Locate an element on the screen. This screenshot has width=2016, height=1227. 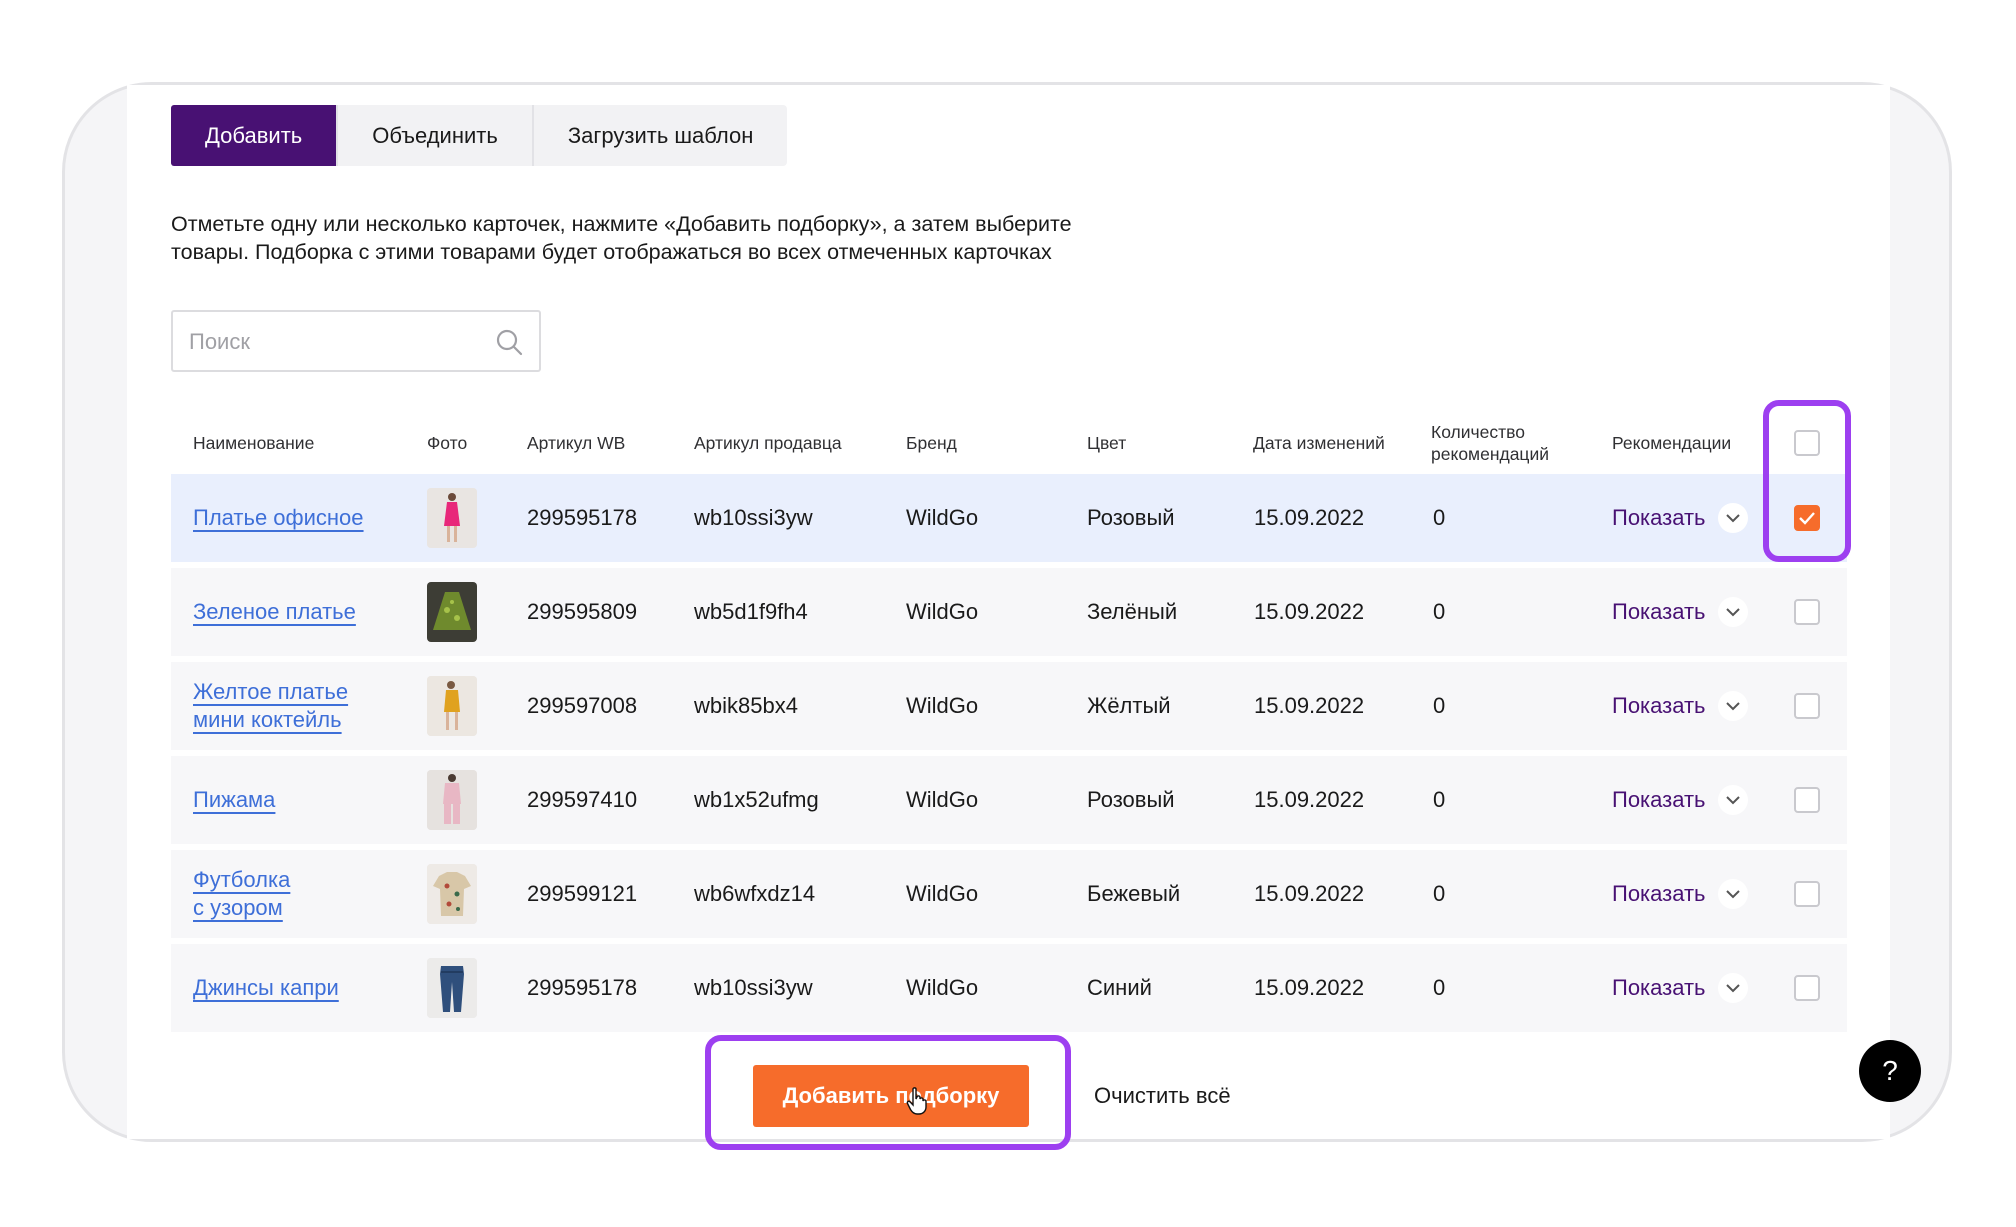
pajamas-photo is located at coordinates (452, 800).